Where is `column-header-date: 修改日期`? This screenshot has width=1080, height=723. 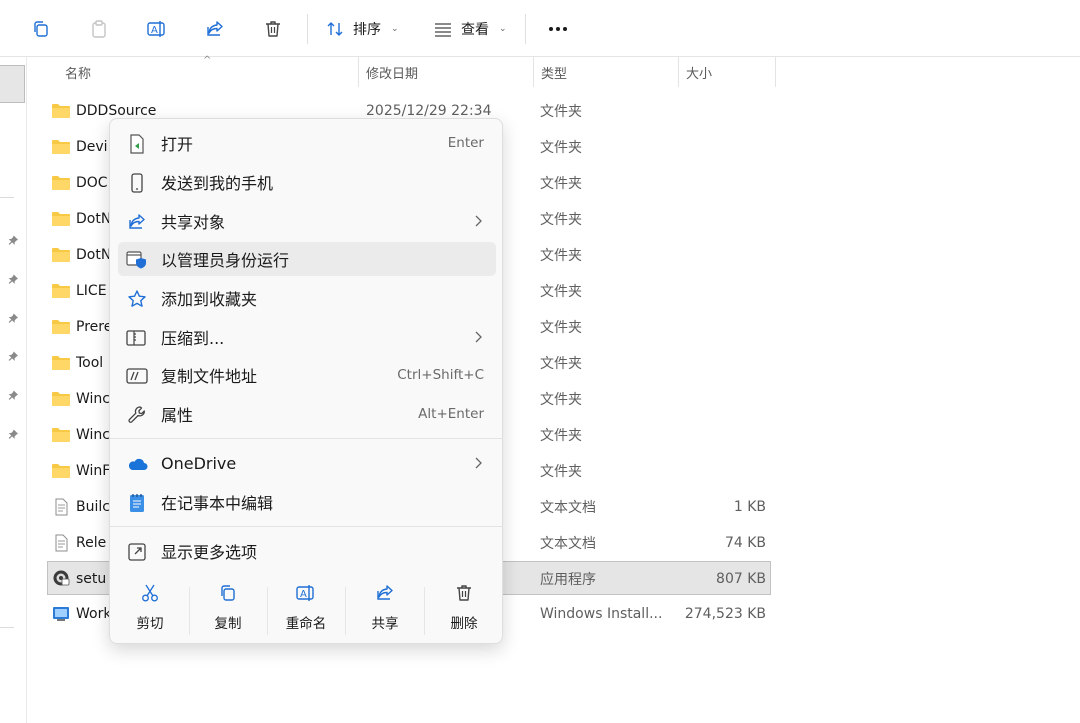
column-header-date: 修改日期 is located at coordinates (446, 72).